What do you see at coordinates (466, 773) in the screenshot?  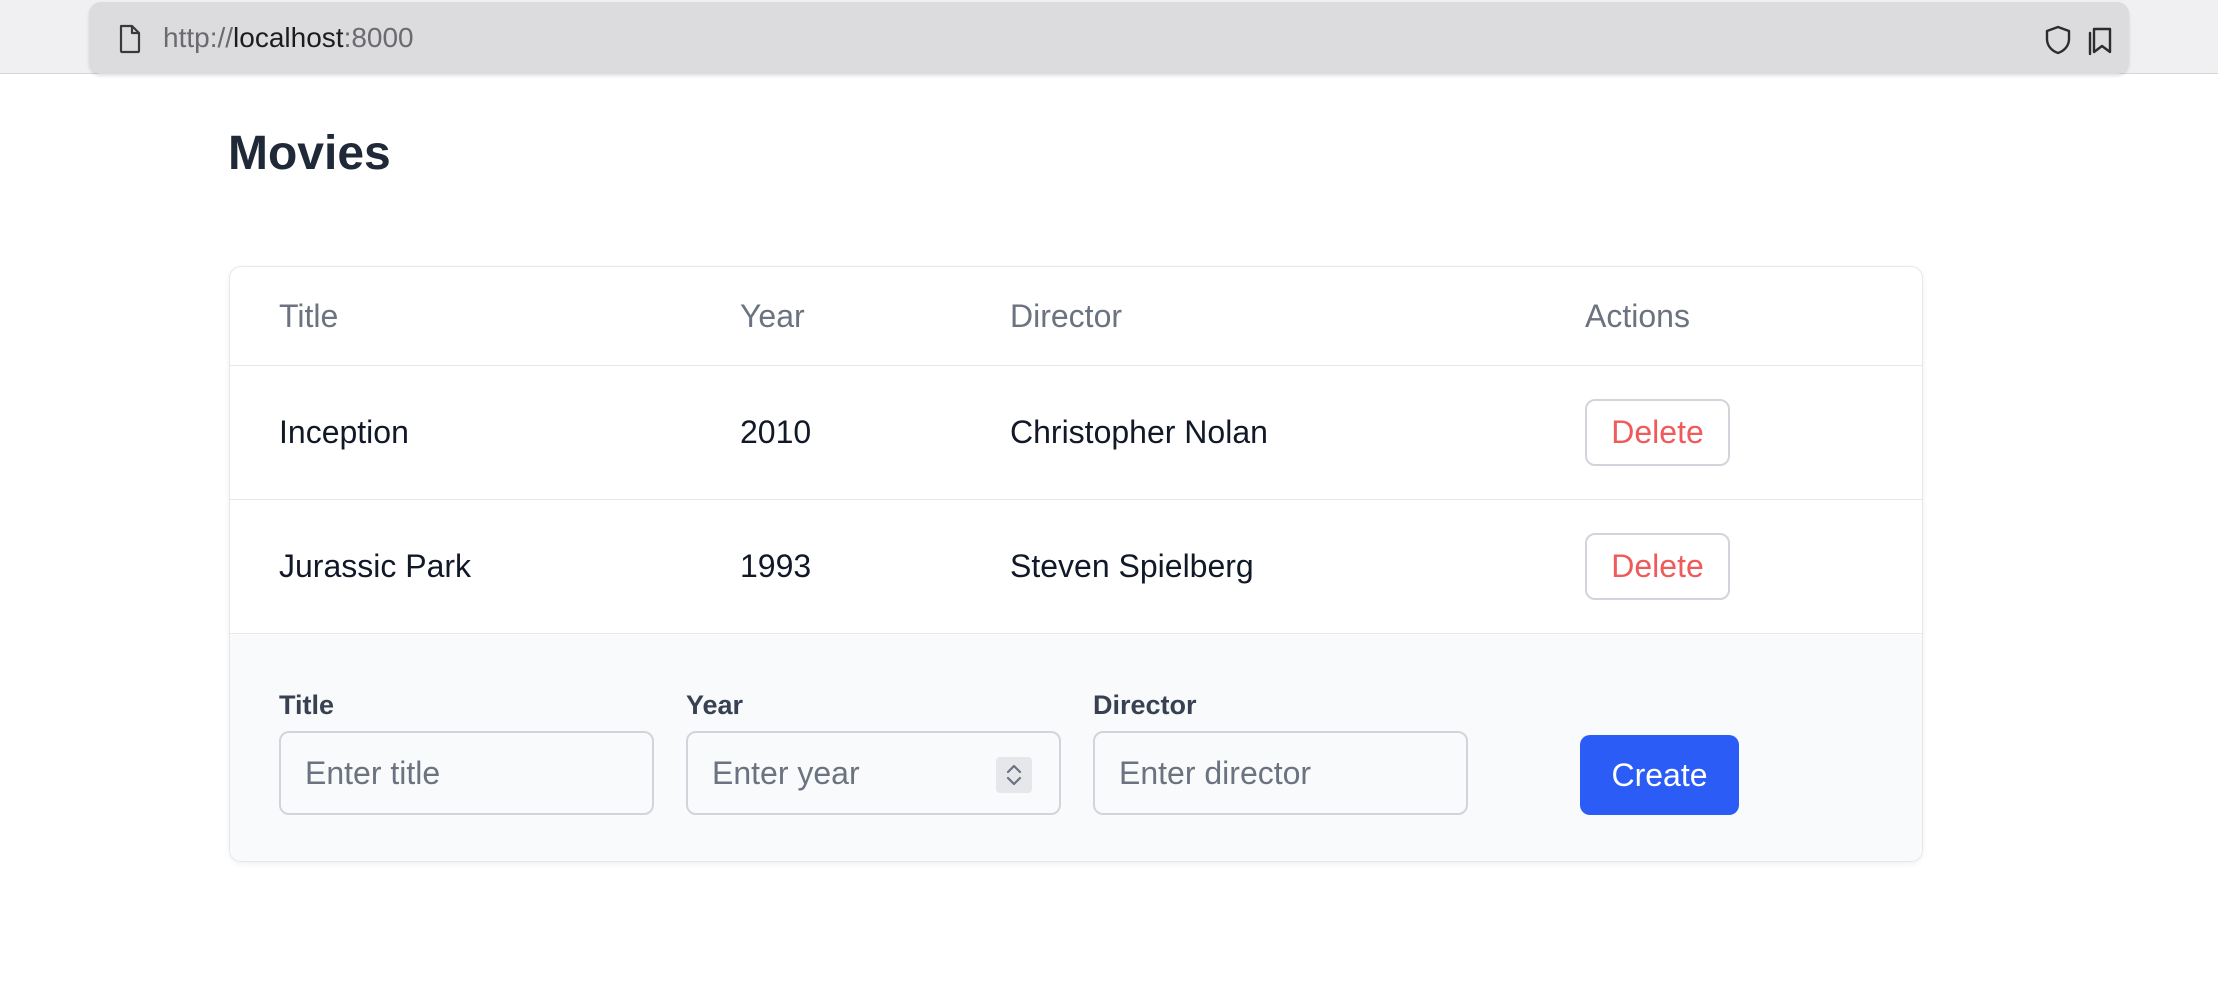 I see `title-input` at bounding box center [466, 773].